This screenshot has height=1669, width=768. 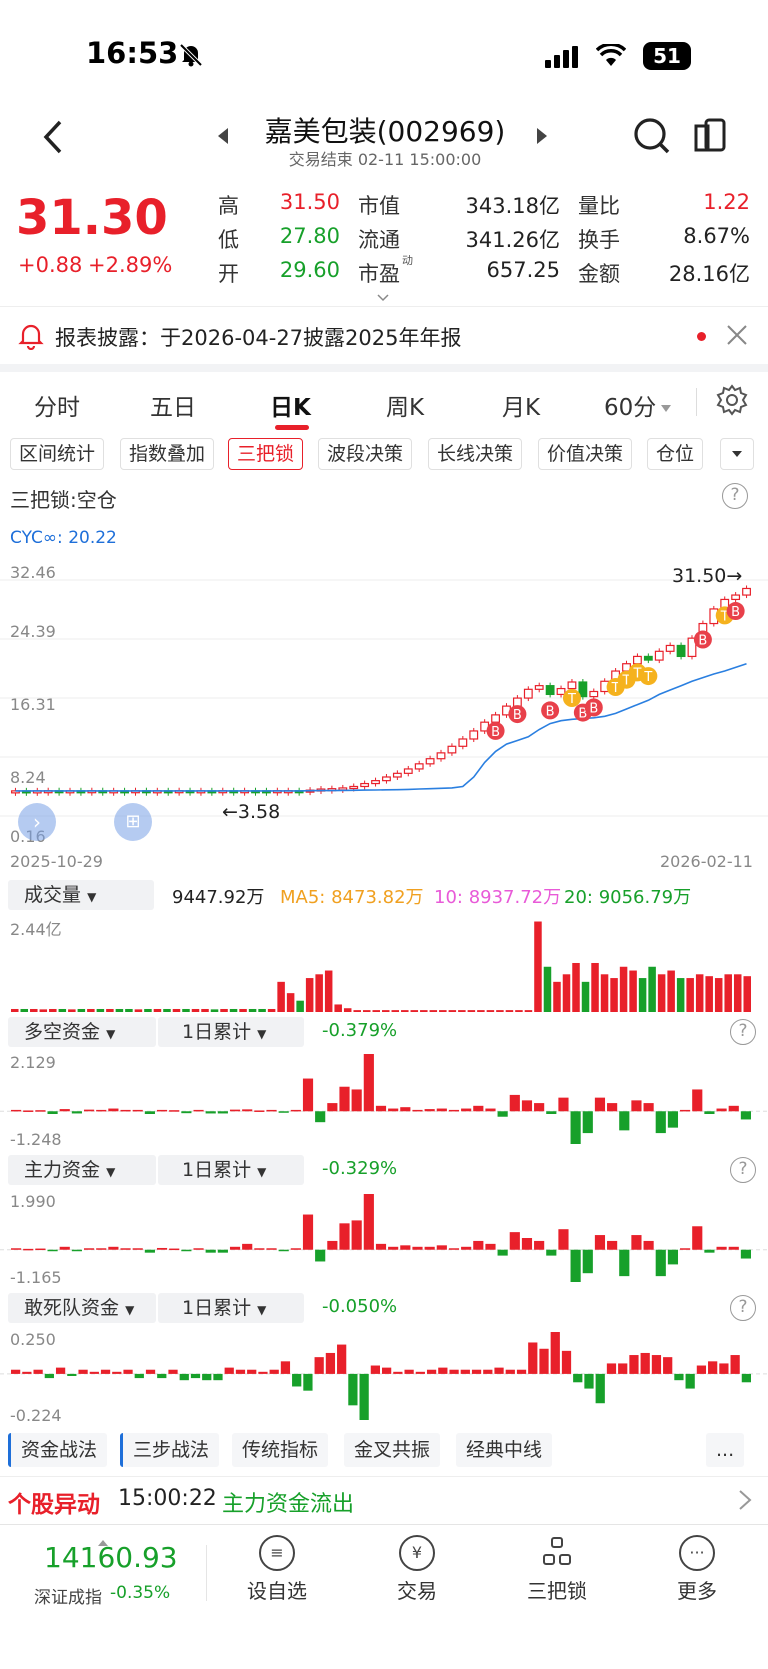 What do you see at coordinates (57, 405) in the screenshot?
I see `tab-minute: 分时` at bounding box center [57, 405].